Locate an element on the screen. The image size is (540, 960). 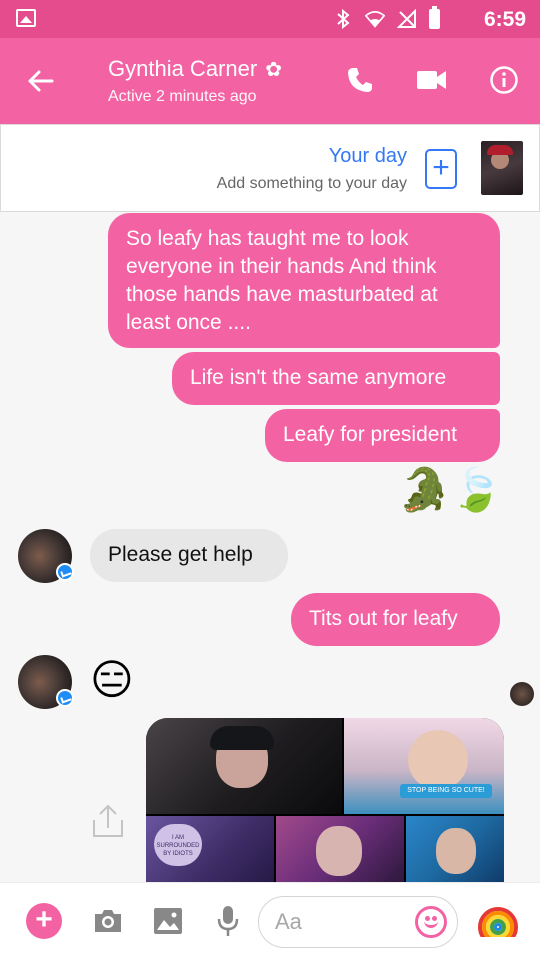
camera-icon is located at coordinates (108, 921).